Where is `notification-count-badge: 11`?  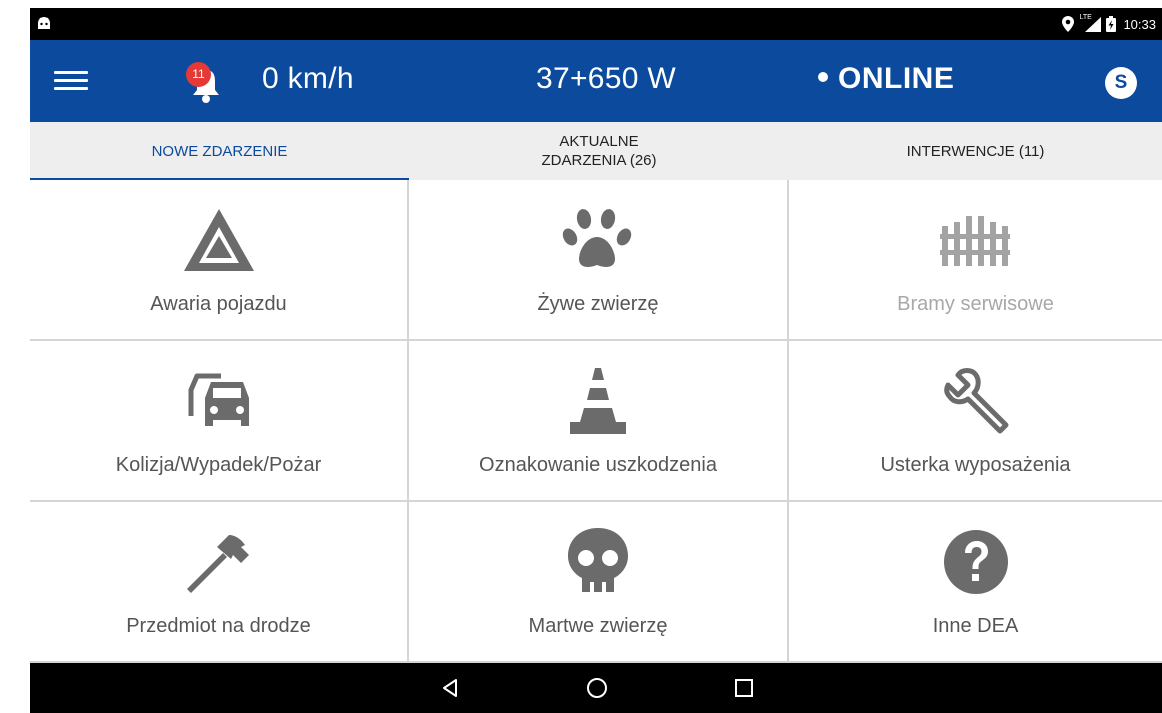
notification-count-badge: 11 is located at coordinates (198, 74).